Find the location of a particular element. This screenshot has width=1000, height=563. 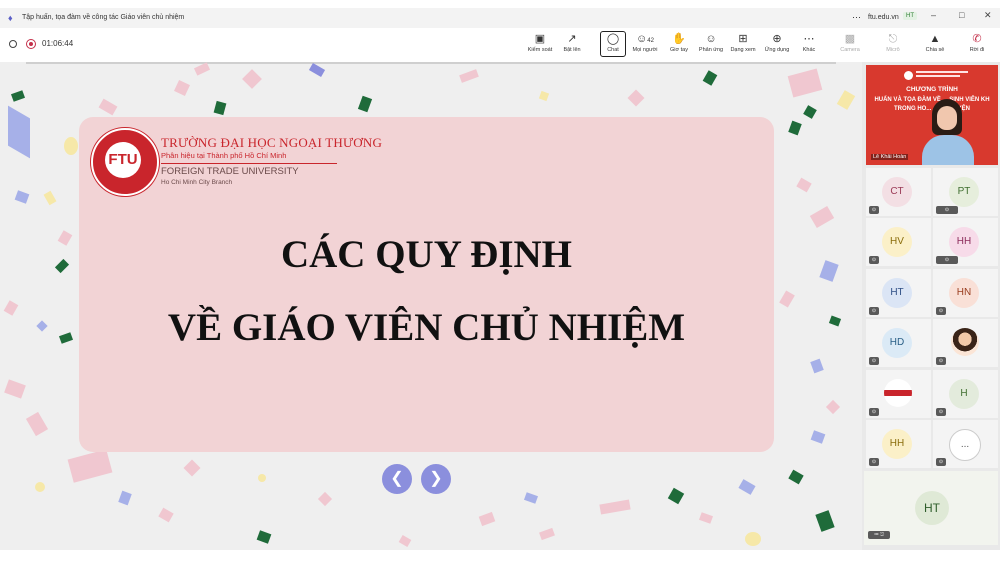

hang-up-icon: ✆ is located at coordinates (977, 39).